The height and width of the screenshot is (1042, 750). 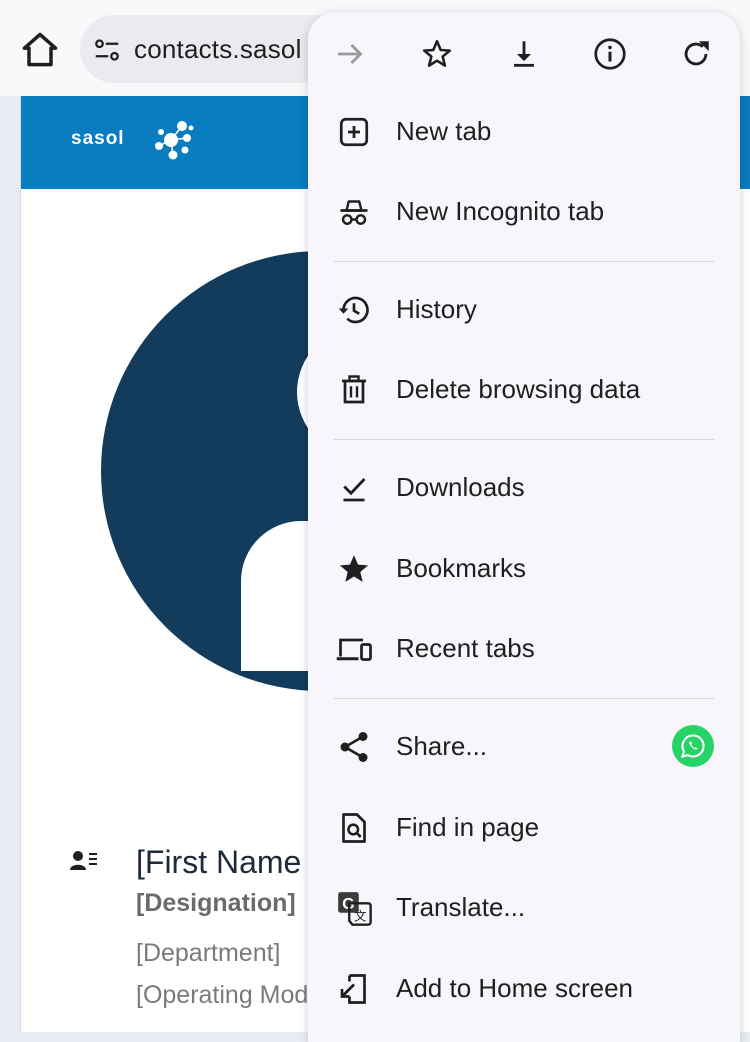 I want to click on menu-item-label: Bookmarks, so click(x=461, y=568).